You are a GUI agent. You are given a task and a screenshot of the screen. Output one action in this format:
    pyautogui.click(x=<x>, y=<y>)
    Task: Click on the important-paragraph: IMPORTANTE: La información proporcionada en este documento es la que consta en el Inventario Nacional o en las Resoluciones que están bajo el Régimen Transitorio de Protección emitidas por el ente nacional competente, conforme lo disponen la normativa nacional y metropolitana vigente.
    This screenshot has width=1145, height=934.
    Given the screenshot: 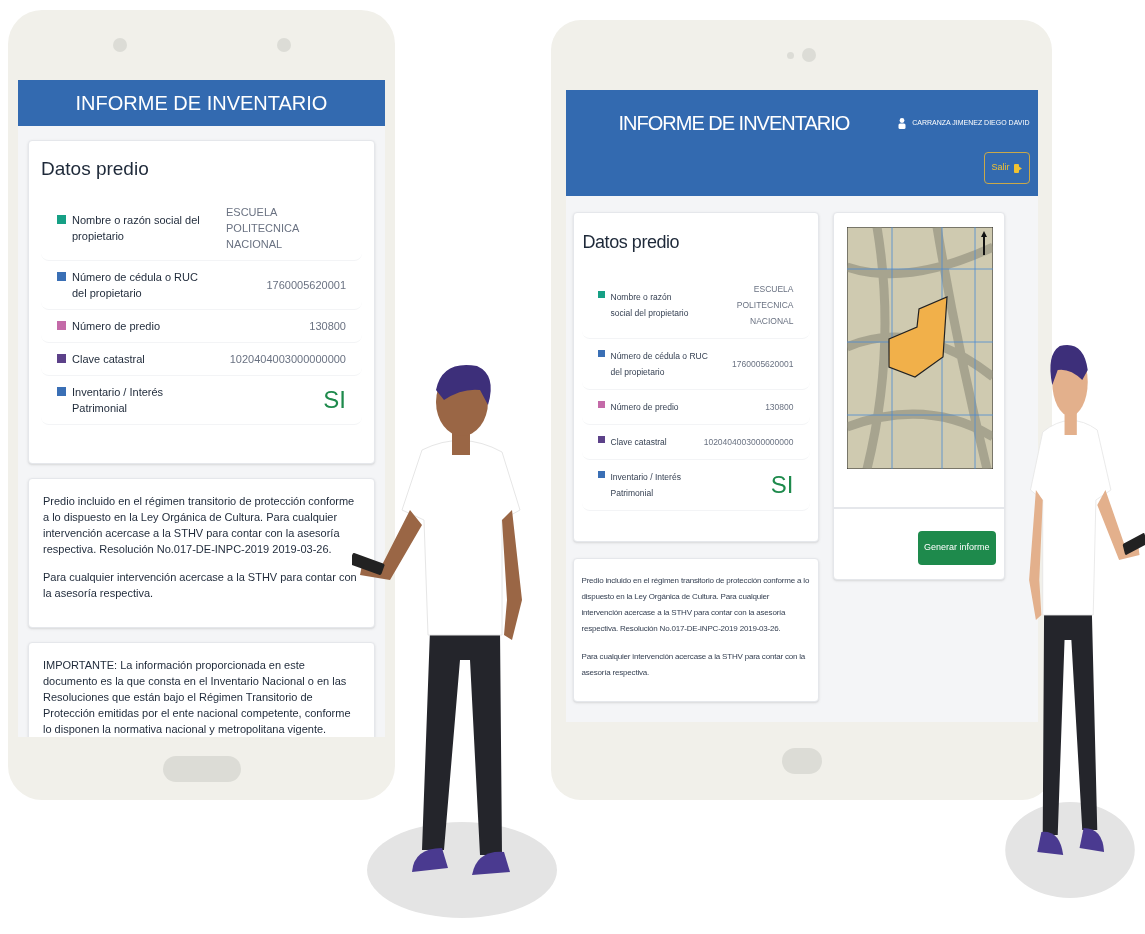 What is the action you would take?
    pyautogui.click(x=197, y=697)
    